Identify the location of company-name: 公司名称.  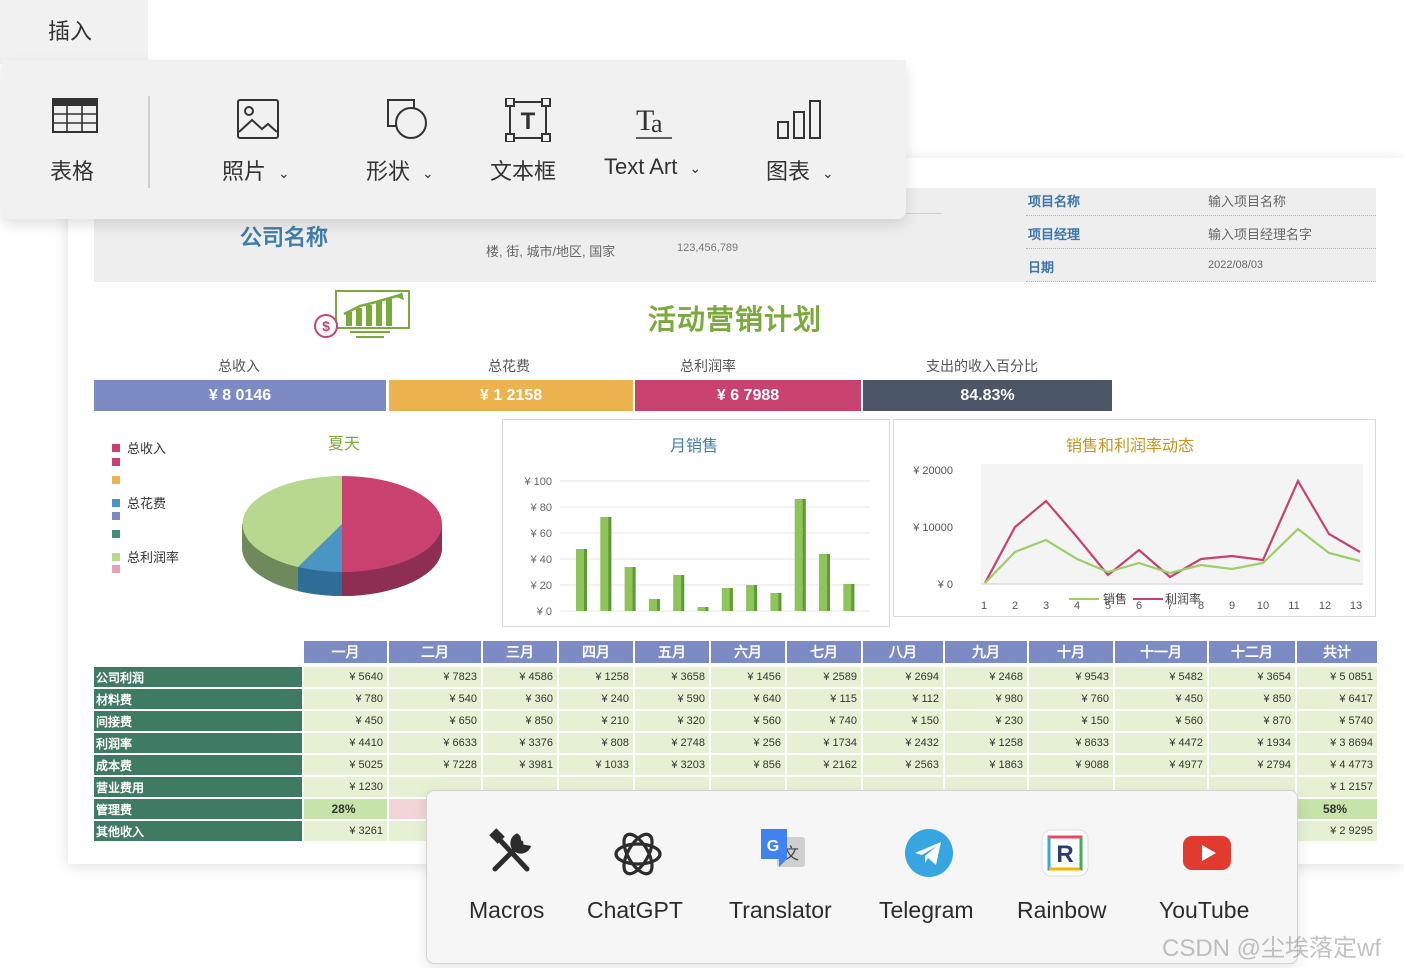
(284, 236).